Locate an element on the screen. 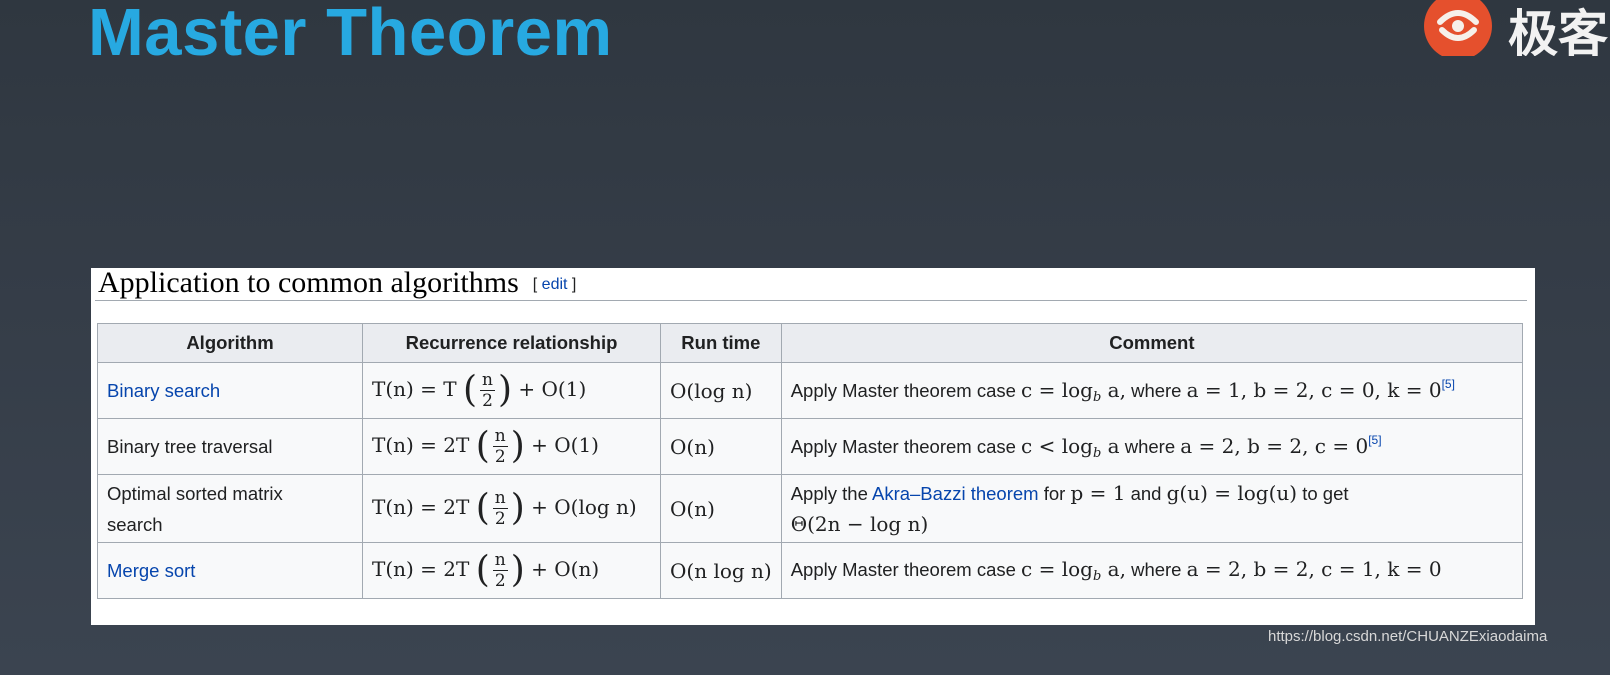  runtime-cell: O(log n) is located at coordinates (721, 390).